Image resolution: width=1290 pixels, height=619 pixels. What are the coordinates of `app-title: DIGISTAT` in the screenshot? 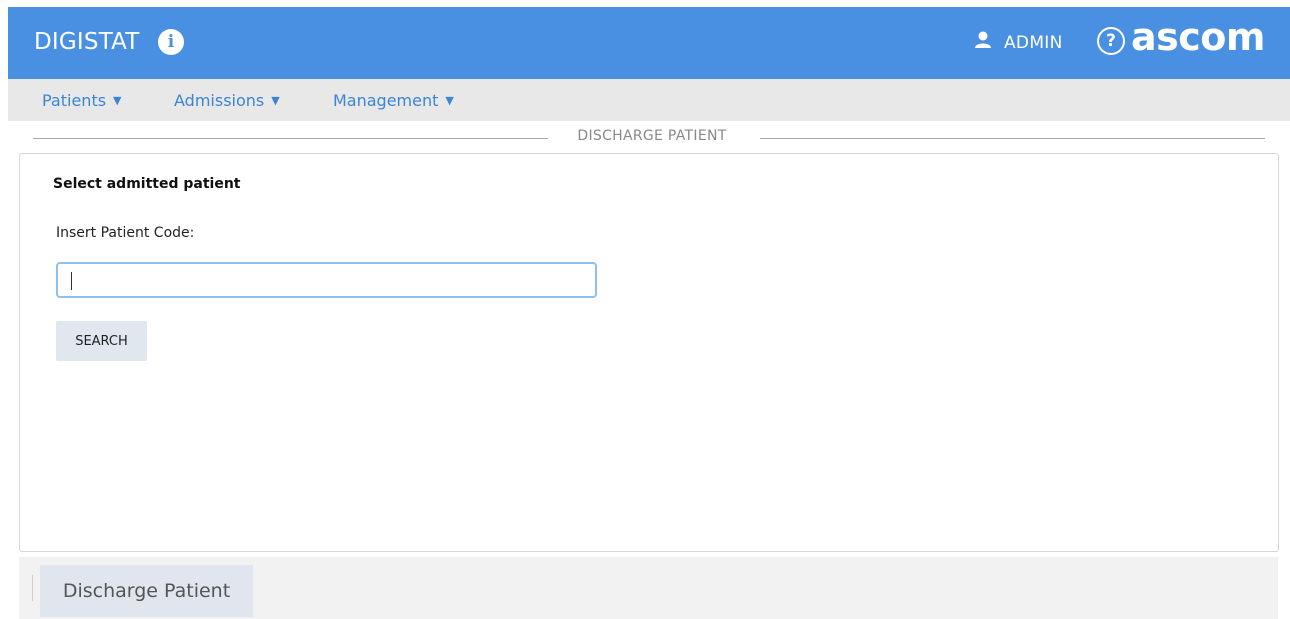 It's located at (87, 42).